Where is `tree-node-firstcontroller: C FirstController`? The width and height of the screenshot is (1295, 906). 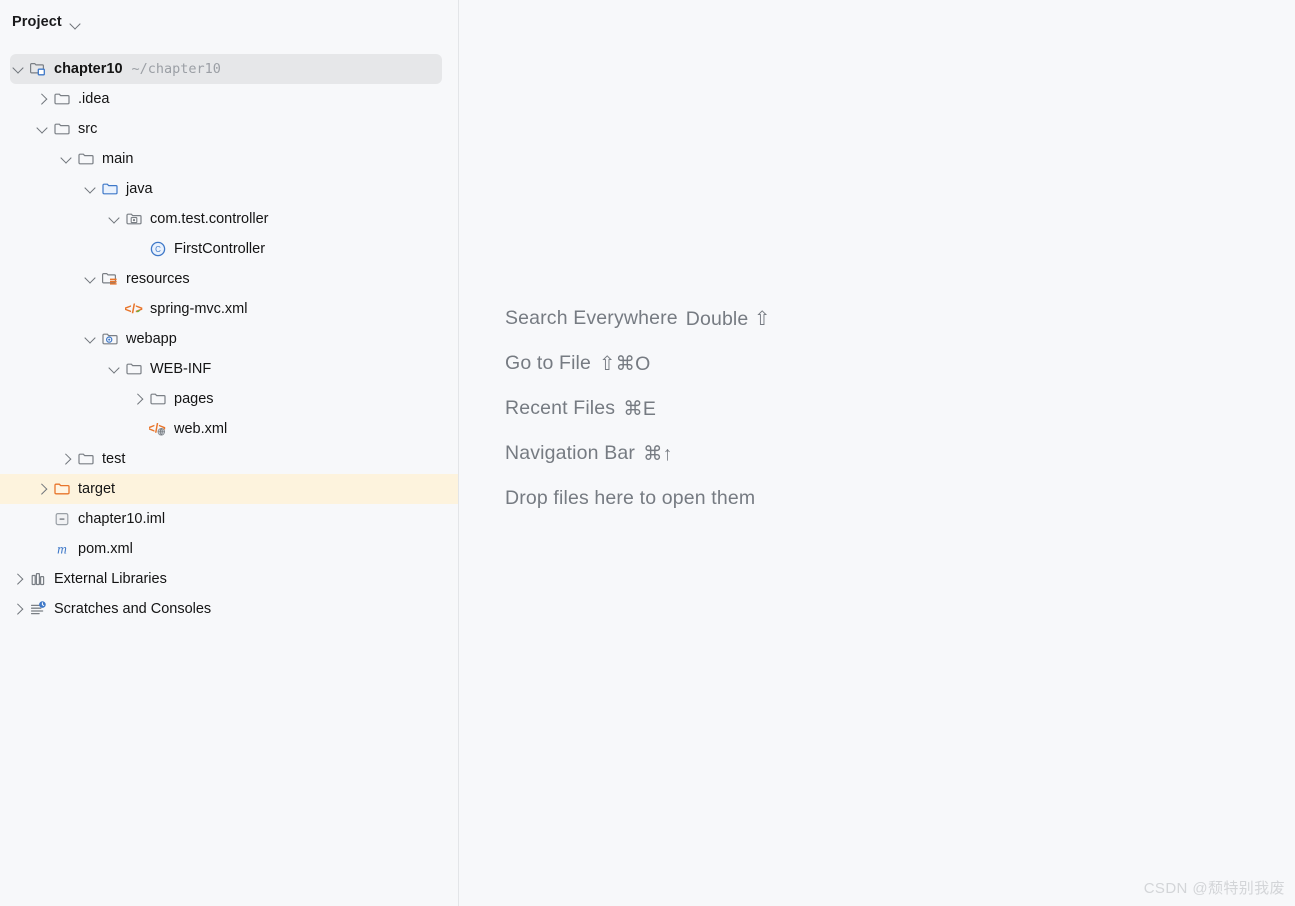 tree-node-firstcontroller: C FirstController is located at coordinates (229, 249).